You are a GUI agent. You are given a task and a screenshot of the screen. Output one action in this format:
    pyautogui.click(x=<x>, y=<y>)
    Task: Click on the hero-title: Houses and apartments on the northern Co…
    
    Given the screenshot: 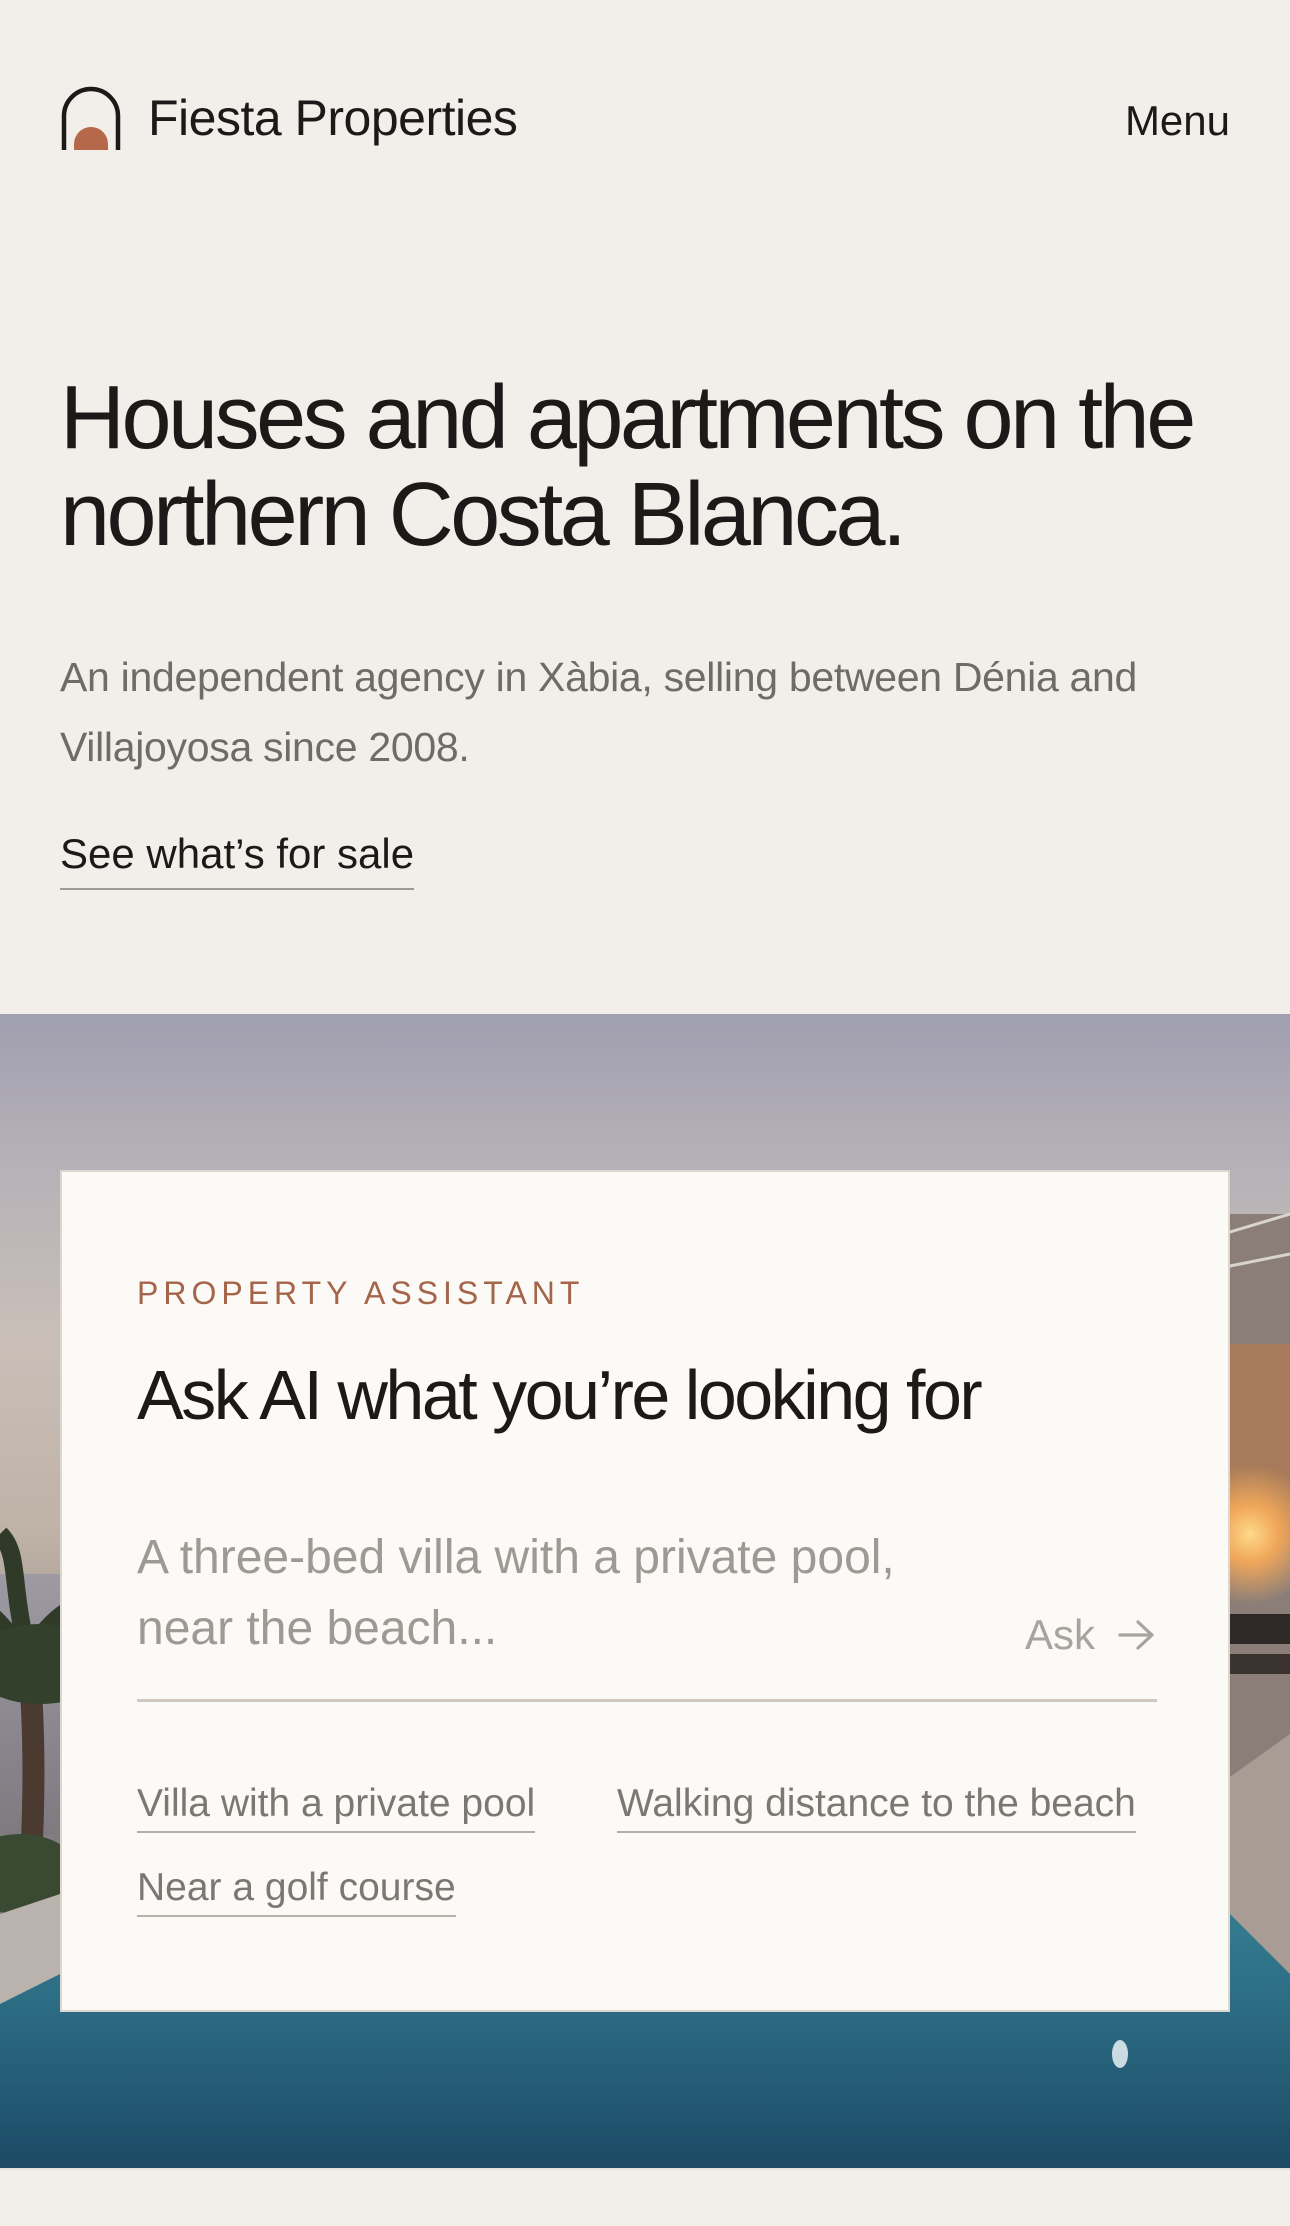 What is the action you would take?
    pyautogui.click(x=628, y=466)
    